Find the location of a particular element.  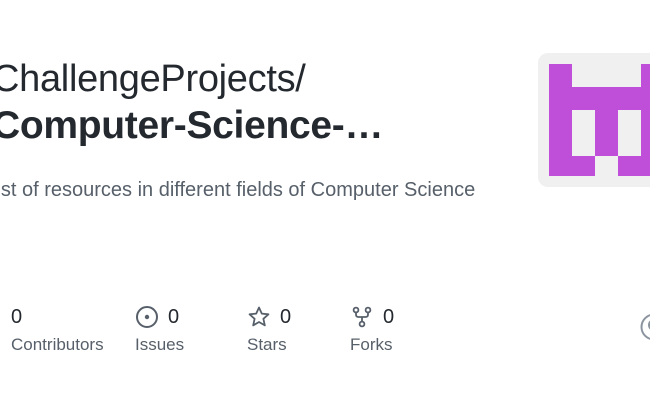

forks-label: Forks is located at coordinates (371, 344).